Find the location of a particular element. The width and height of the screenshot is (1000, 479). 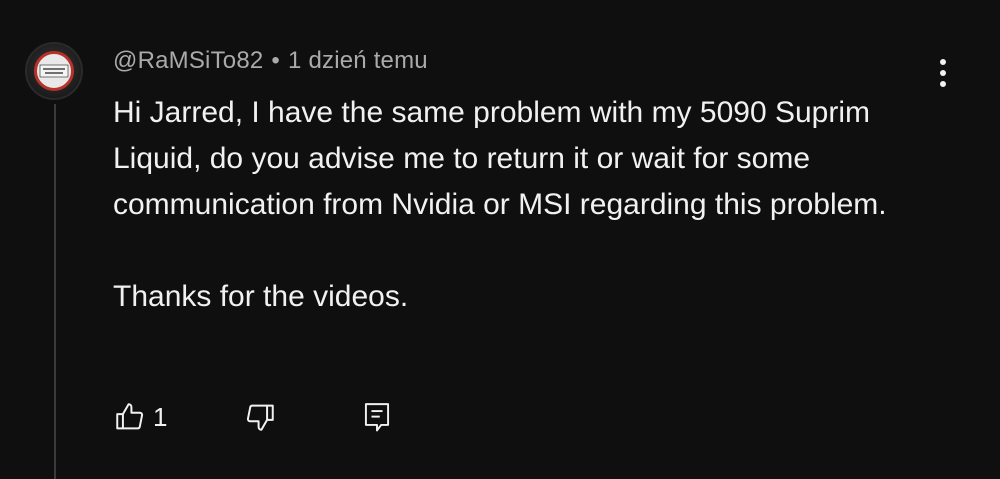

more-options-button is located at coordinates (943, 73).